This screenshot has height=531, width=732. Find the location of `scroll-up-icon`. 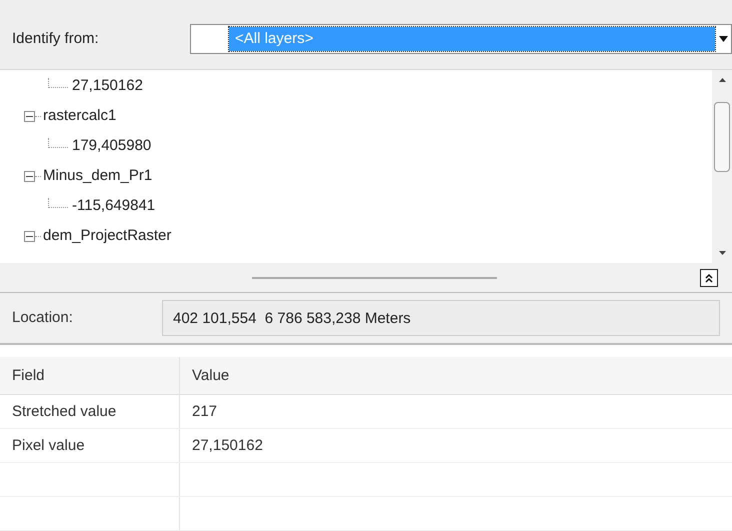

scroll-up-icon is located at coordinates (722, 80).